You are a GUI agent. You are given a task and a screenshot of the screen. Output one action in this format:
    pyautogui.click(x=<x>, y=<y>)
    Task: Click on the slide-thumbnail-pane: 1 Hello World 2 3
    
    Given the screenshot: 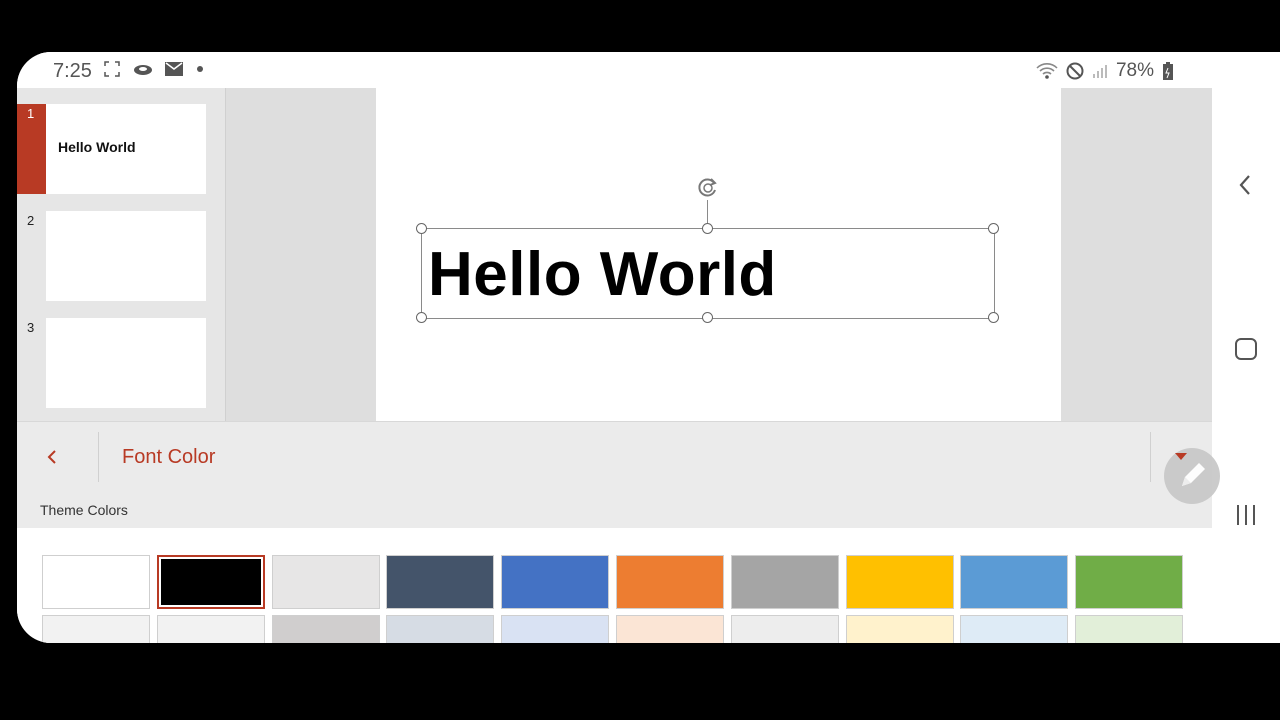 What is the action you would take?
    pyautogui.click(x=121, y=254)
    